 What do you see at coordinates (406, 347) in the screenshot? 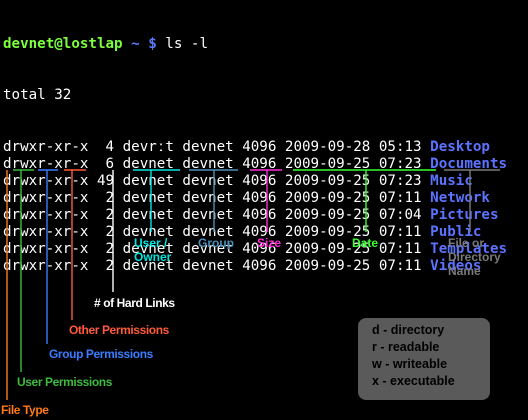
I see `legend-item: r - readable` at bounding box center [406, 347].